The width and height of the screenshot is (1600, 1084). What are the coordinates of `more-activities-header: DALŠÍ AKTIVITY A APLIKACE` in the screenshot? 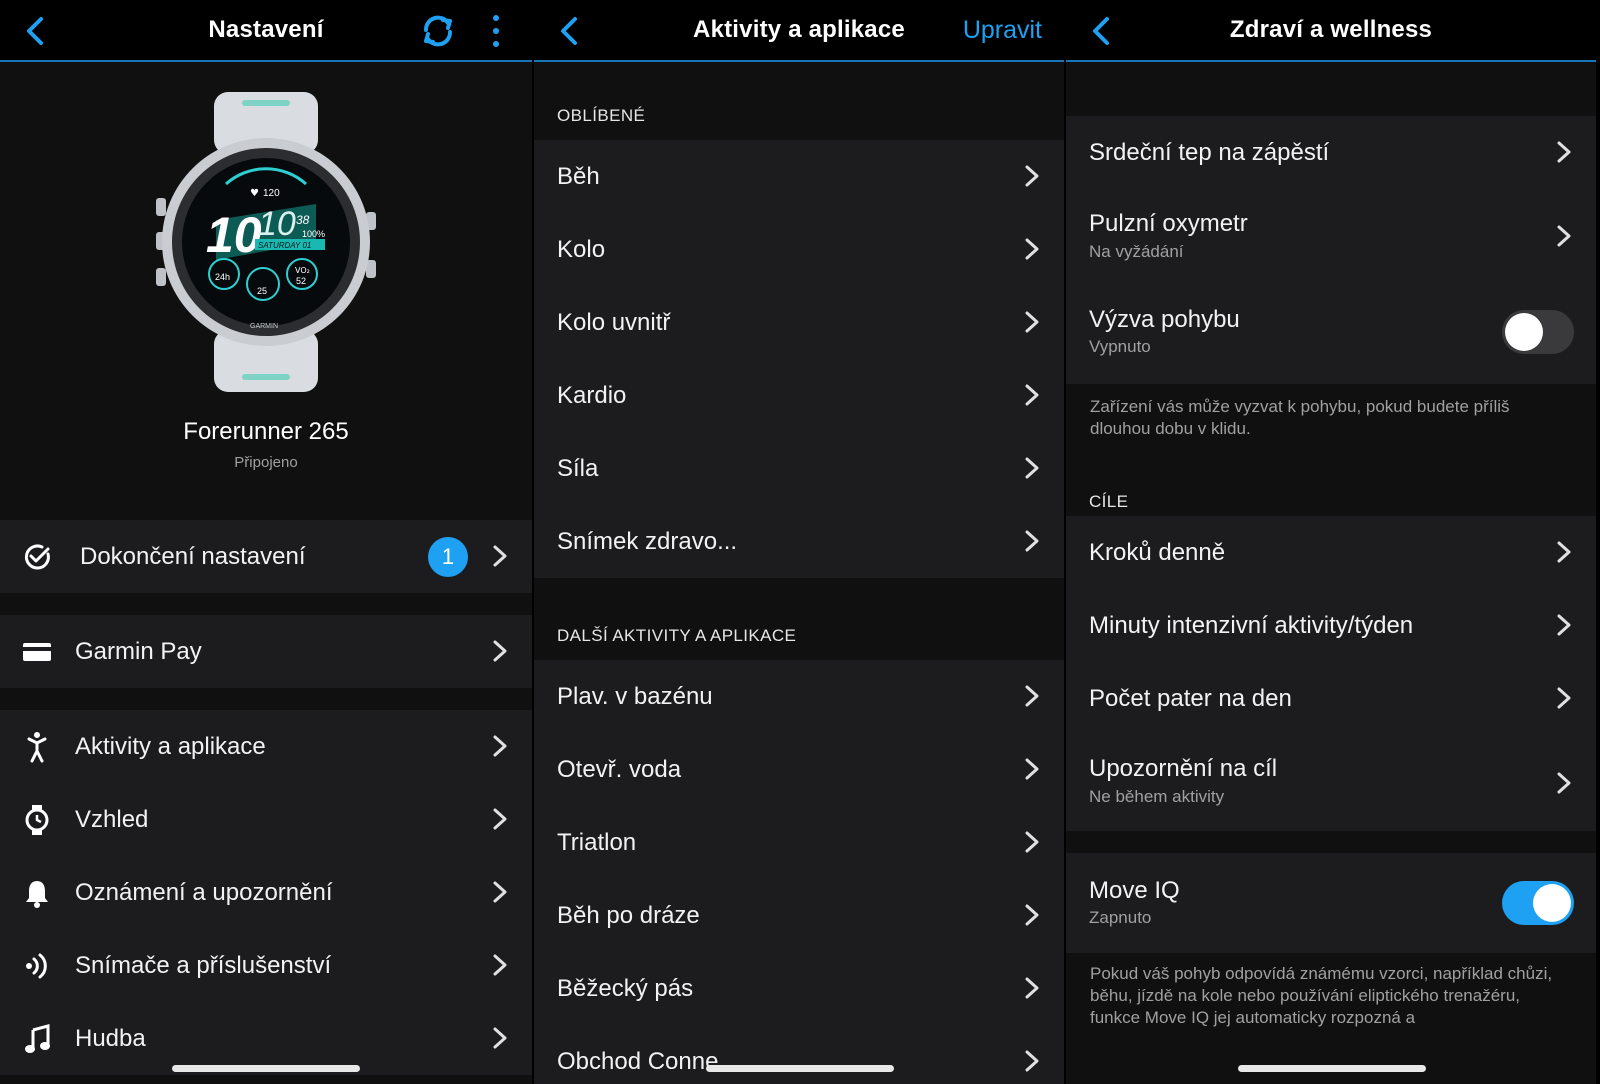 It's located at (799, 619).